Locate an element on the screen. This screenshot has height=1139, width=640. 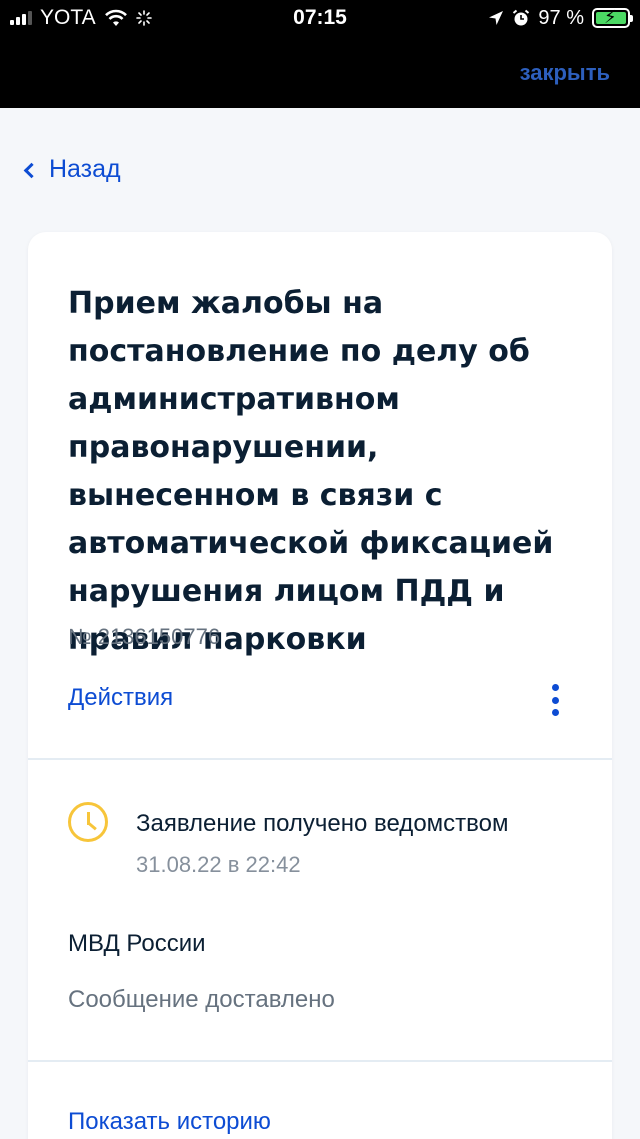
close-button: закрыть is located at coordinates (565, 73).